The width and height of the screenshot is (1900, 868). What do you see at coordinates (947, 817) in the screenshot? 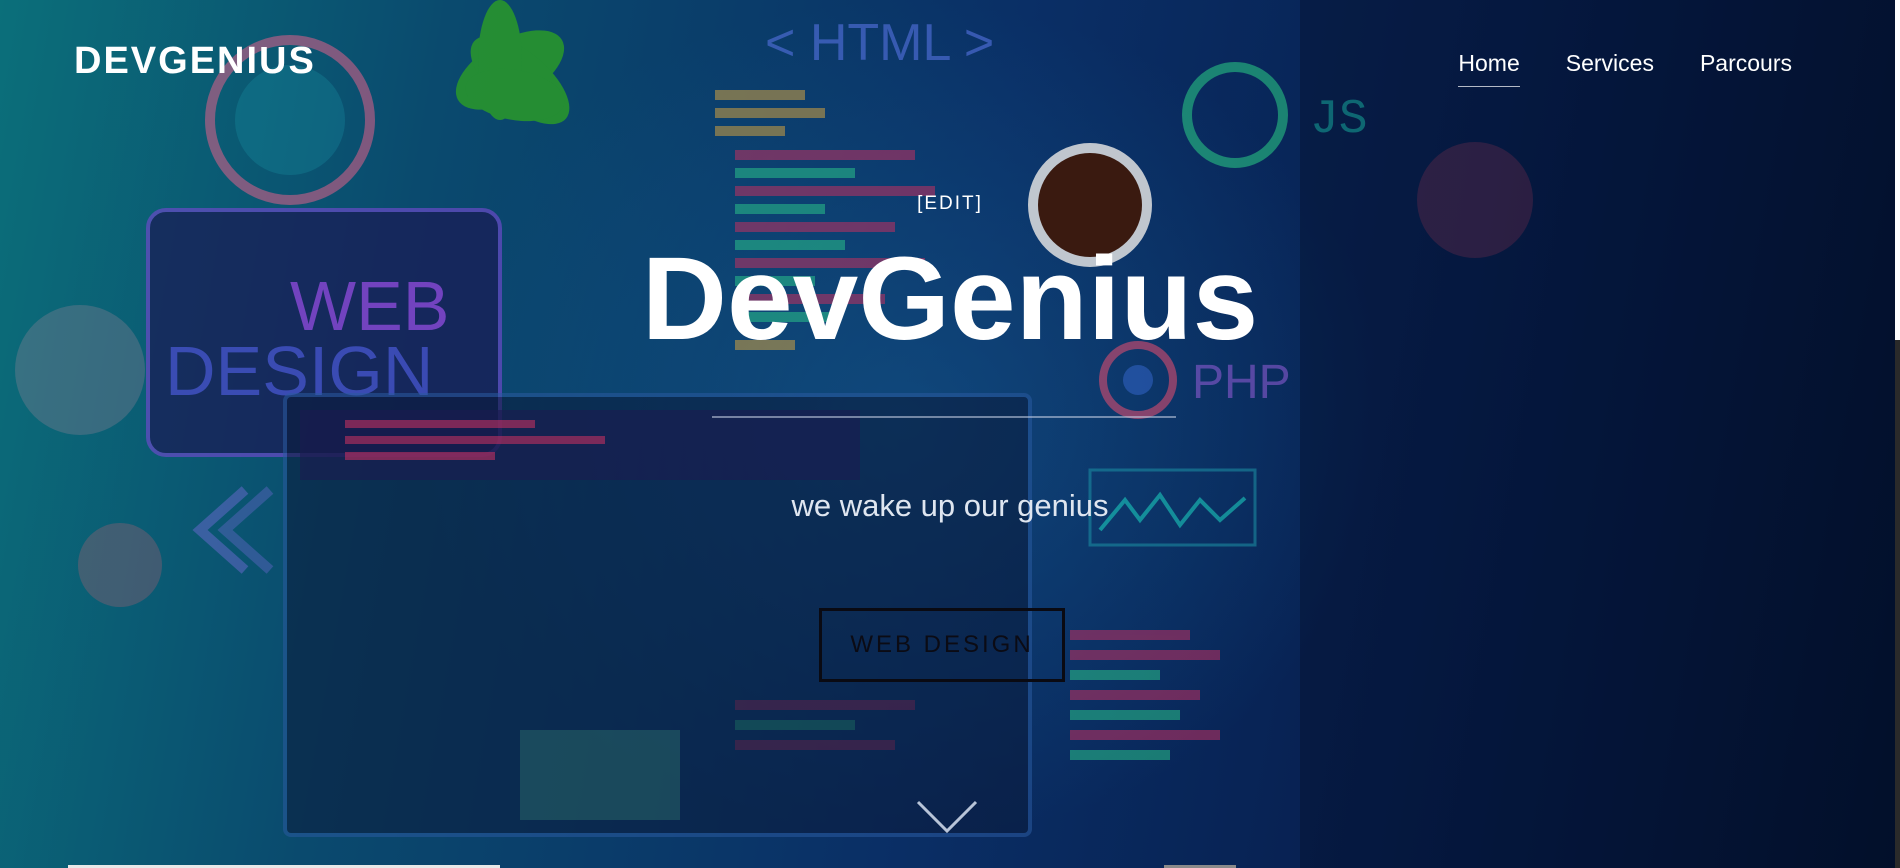
I see `chevron-down-icon` at bounding box center [947, 817].